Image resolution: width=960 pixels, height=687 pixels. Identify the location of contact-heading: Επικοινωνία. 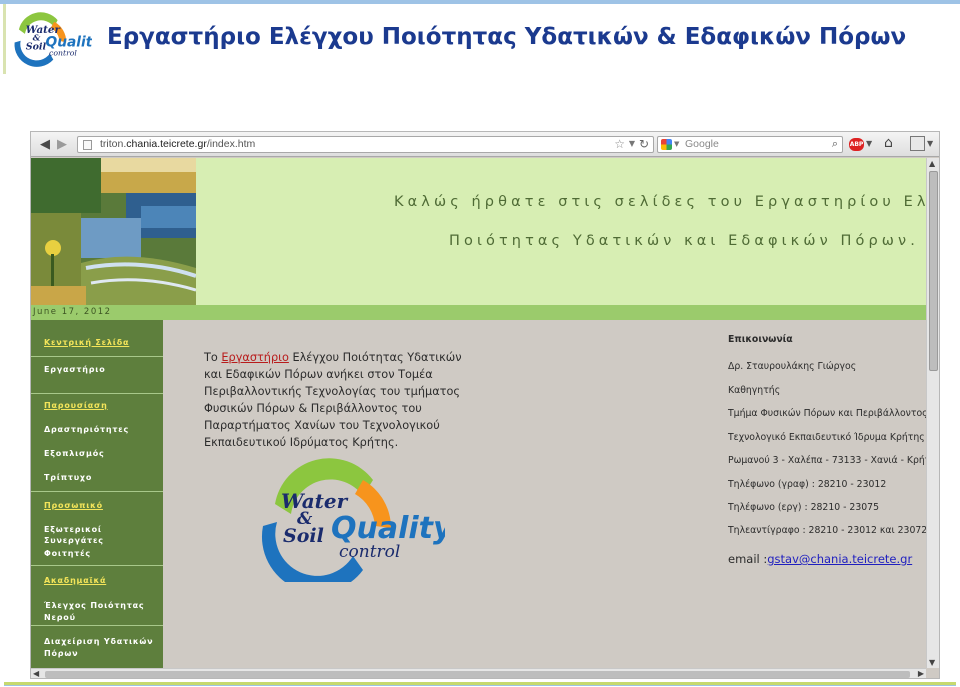
(760, 339).